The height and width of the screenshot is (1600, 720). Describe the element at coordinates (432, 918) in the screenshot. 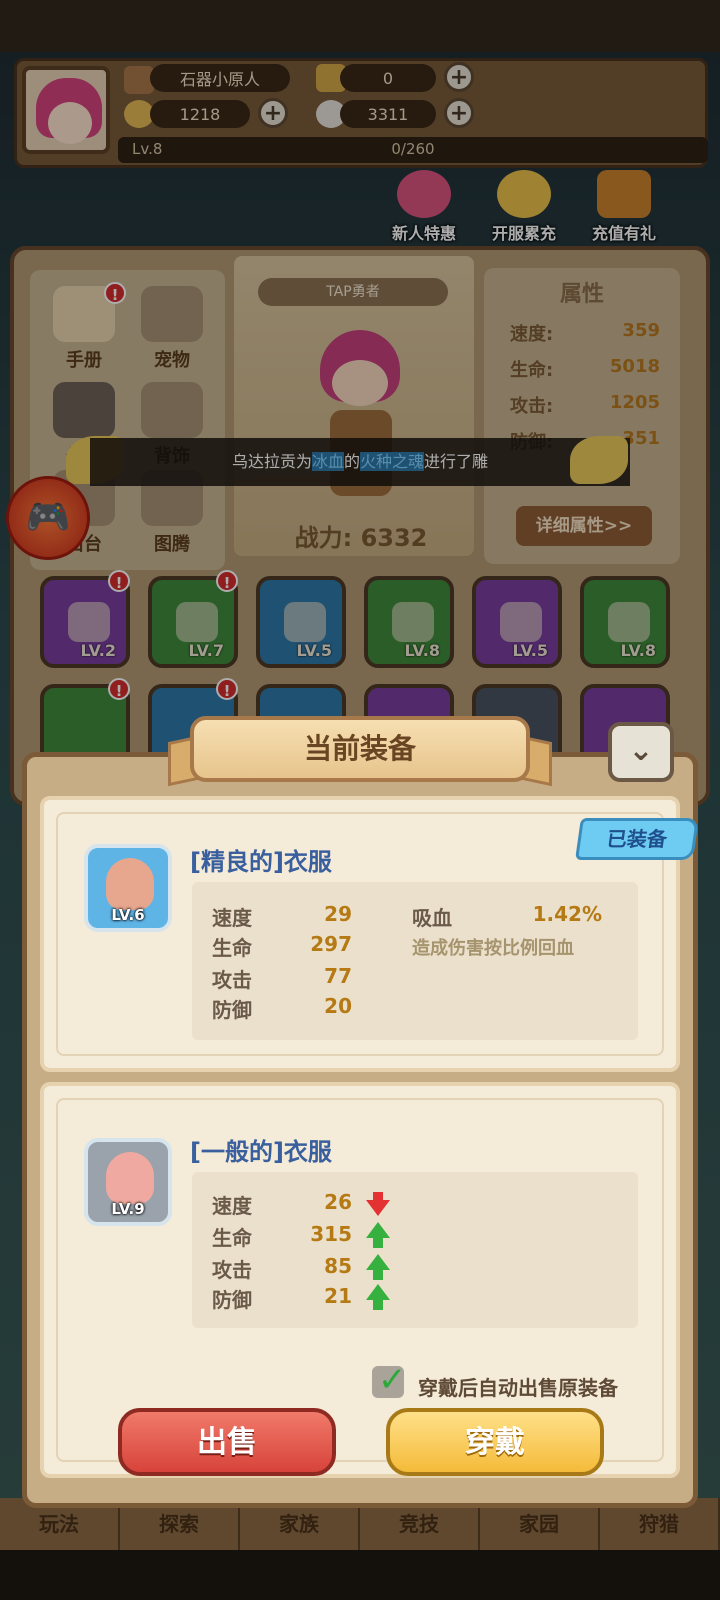

I see `skill-key: 吸血` at that location.